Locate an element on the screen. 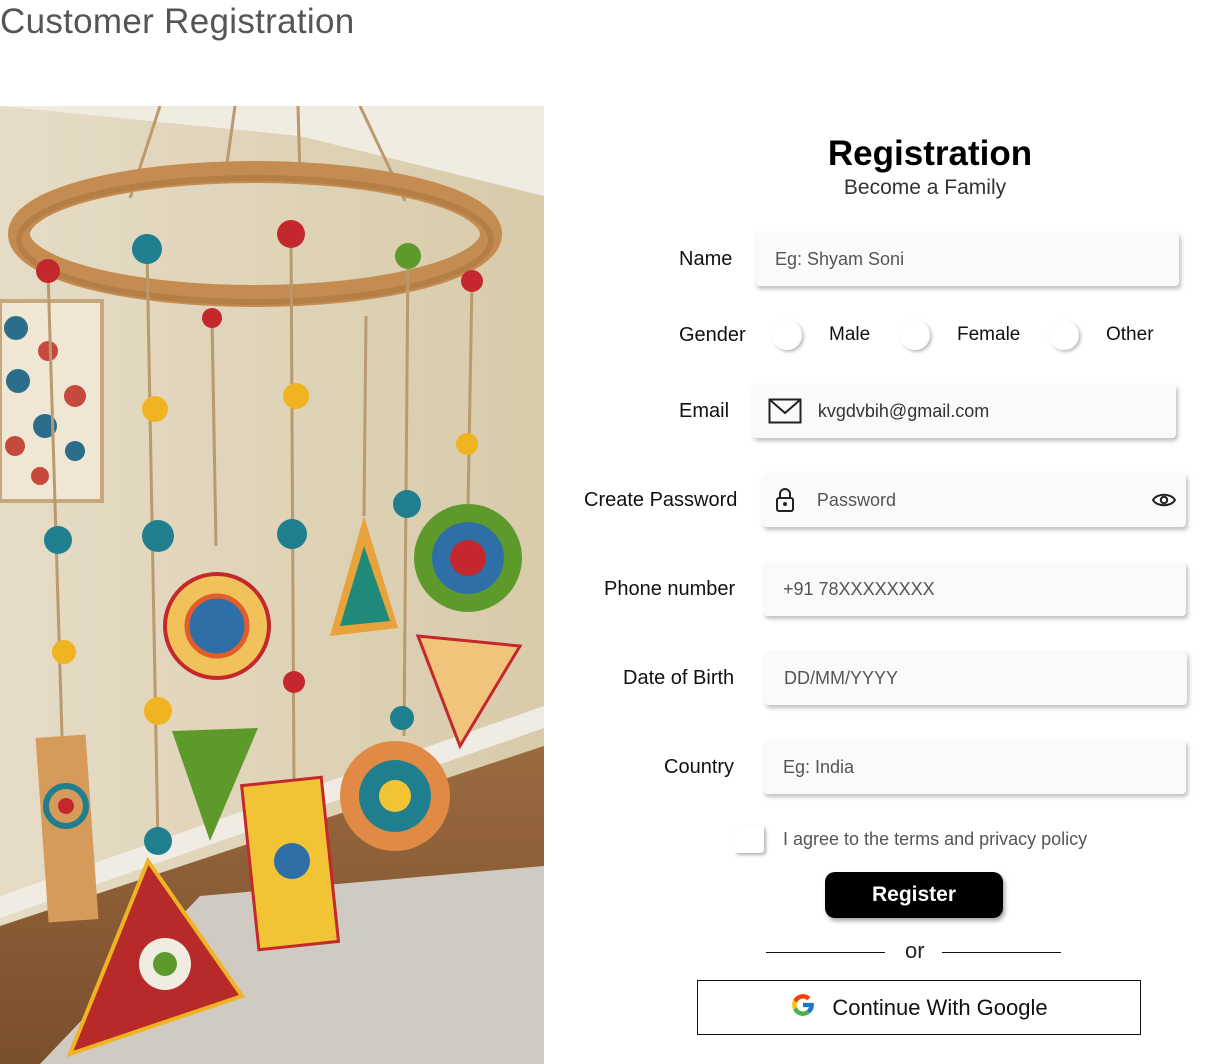 Image resolution: width=1227 pixels, height=1064 pixels. register-button: Register is located at coordinates (914, 895).